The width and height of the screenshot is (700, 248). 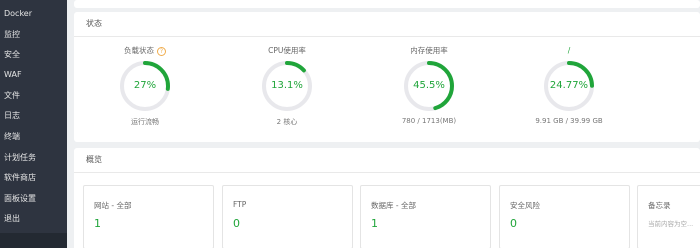 What do you see at coordinates (425, 216) in the screenshot?
I see `overview-card-databases: 数据库 - 全部 1` at bounding box center [425, 216].